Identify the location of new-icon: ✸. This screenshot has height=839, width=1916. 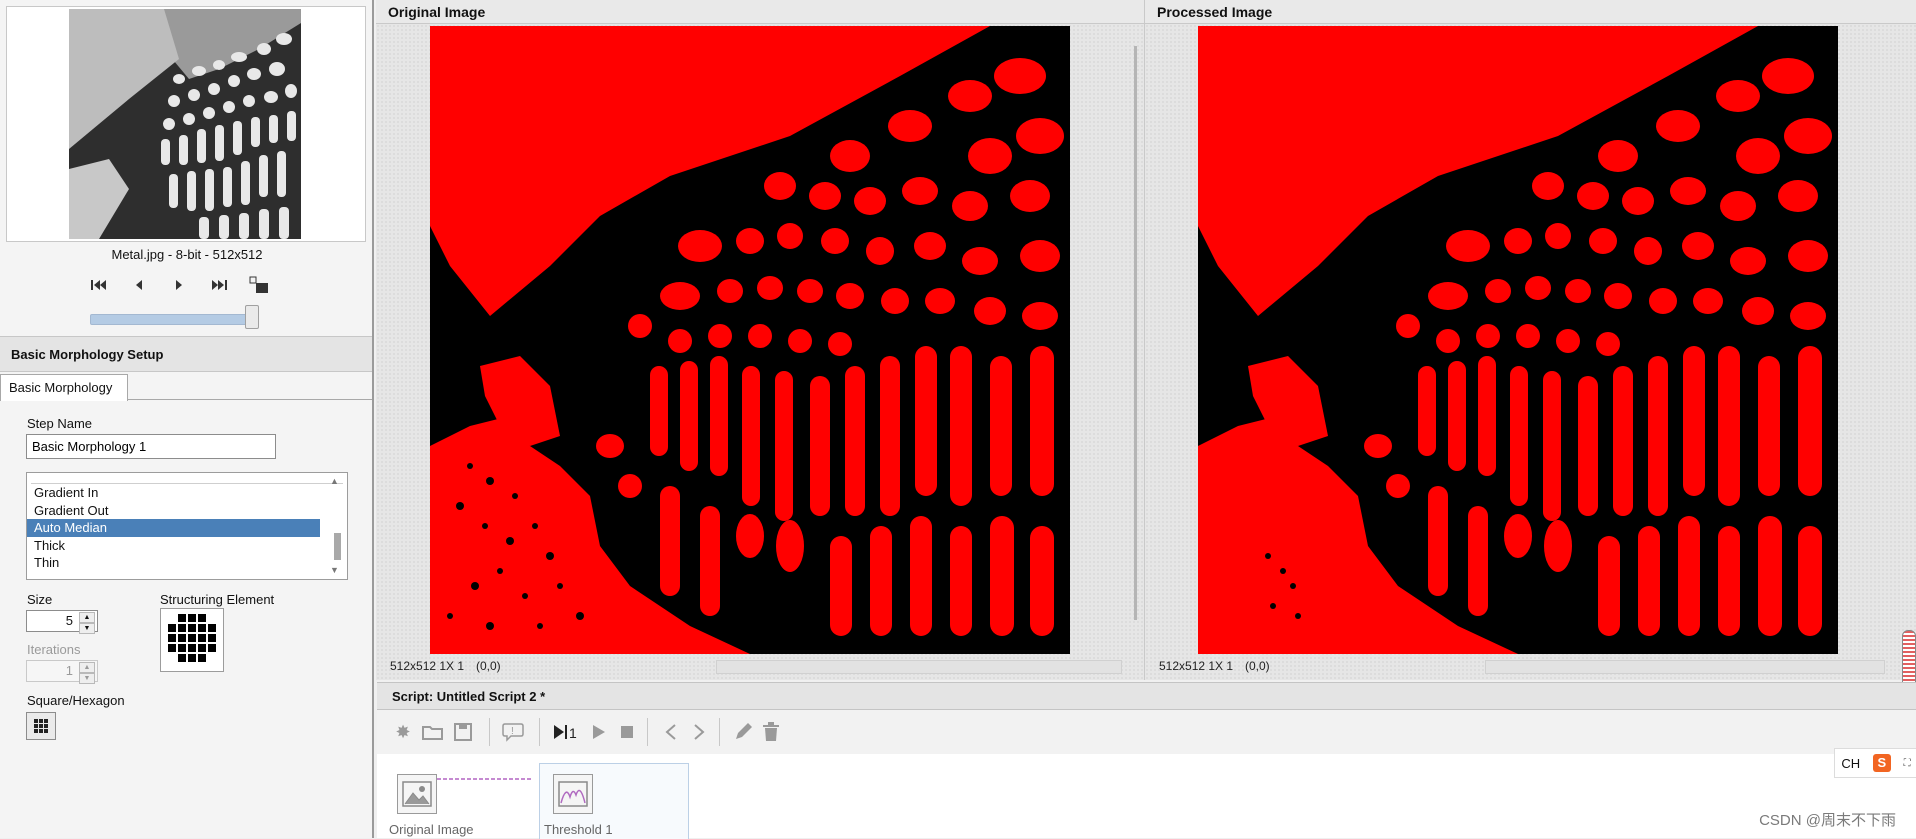
(403, 732).